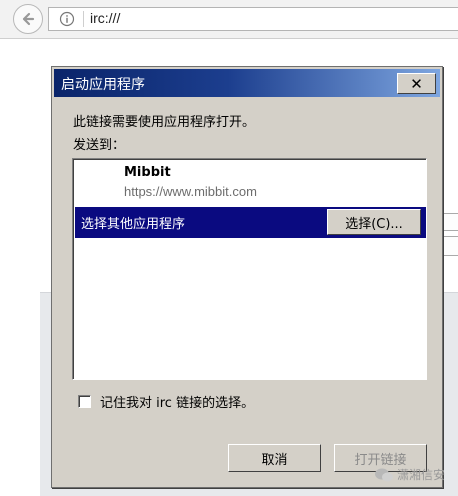 The height and width of the screenshot is (496, 458). I want to click on dialog-titlebar: 启动应用程序 ✕, so click(247, 83).